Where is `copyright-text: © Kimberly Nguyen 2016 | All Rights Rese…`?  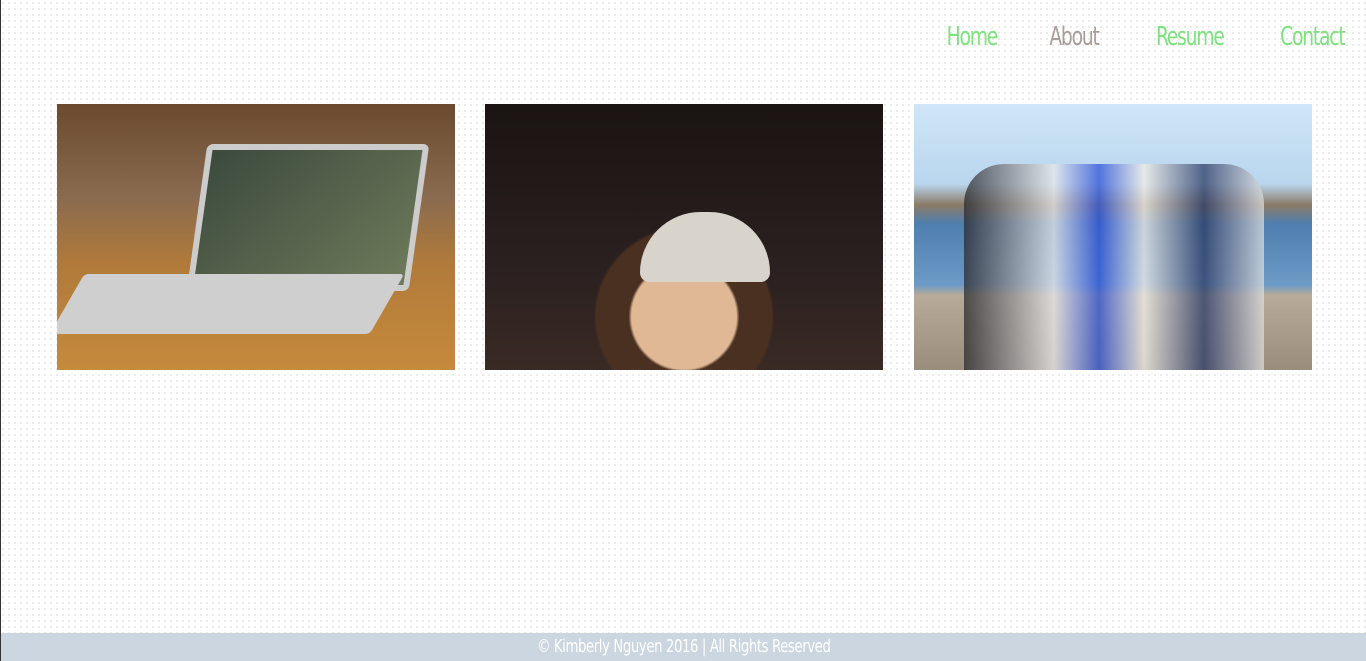 copyright-text: © Kimberly Nguyen 2016 | All Rights Rese… is located at coordinates (683, 646).